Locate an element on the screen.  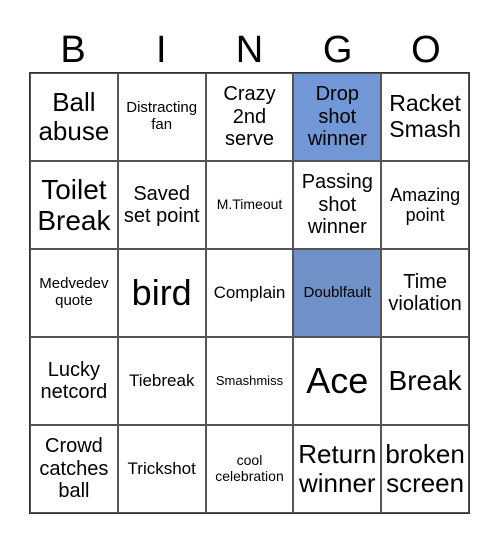
bingo-cell: Lucky netcord is located at coordinates (74, 381).